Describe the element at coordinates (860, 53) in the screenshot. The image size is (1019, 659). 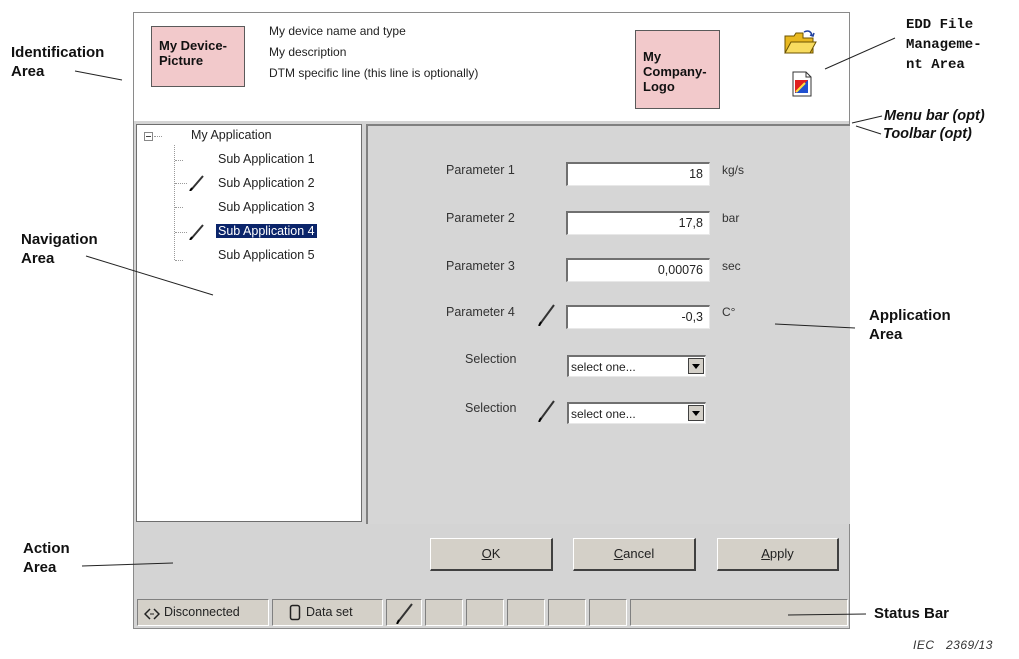
I see `leader-edd` at that location.